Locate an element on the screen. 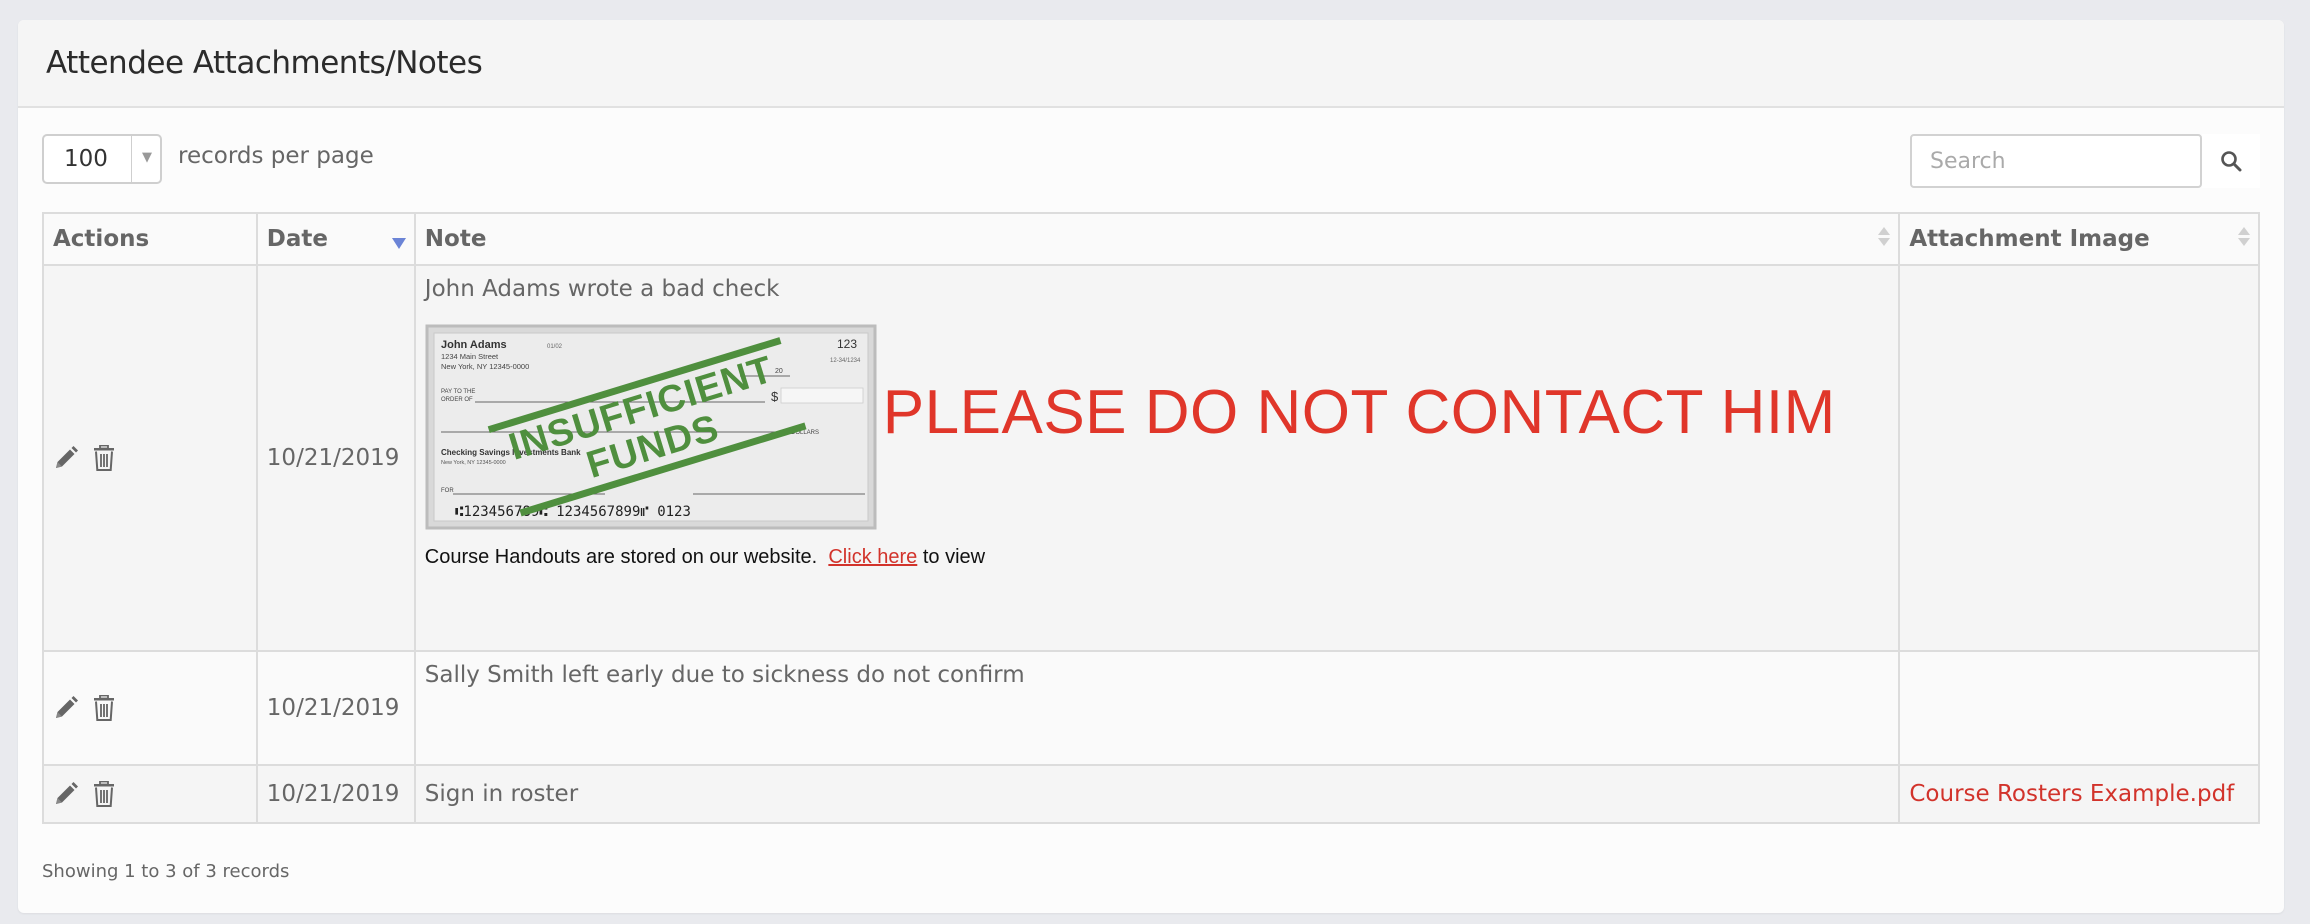 The height and width of the screenshot is (924, 2310). caret-down-icon: ▼ is located at coordinates (147, 157).